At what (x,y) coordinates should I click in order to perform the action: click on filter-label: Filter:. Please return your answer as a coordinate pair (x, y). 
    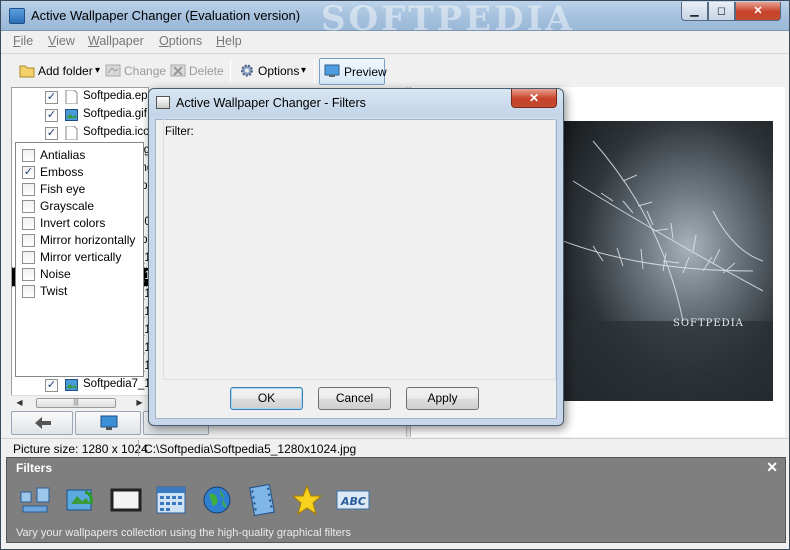
    Looking at the image, I should click on (179, 132).